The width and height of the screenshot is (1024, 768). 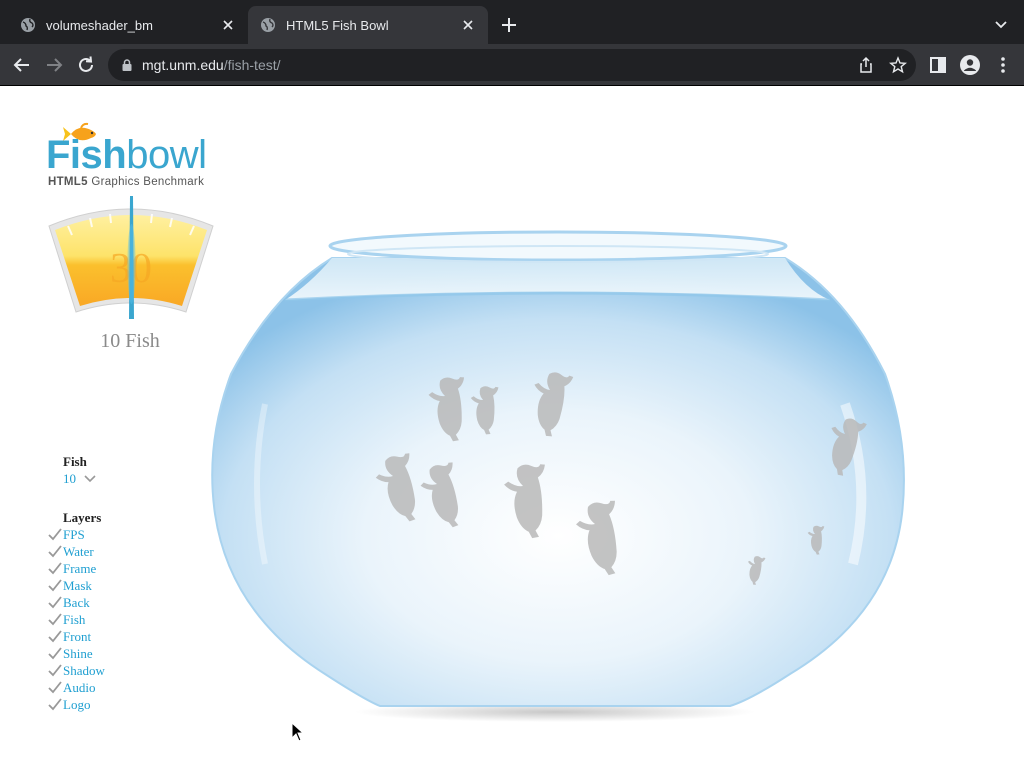 I want to click on layer-label: Mask, so click(x=77, y=585).